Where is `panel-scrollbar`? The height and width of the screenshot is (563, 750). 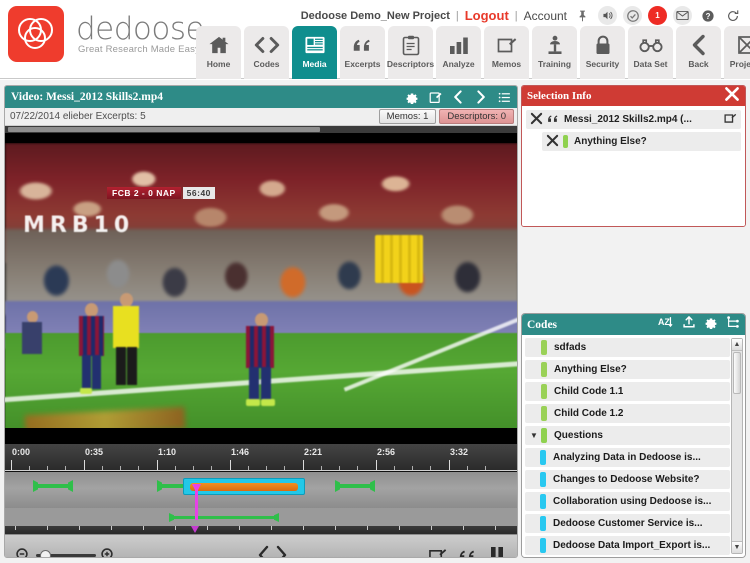
panel-scrollbar is located at coordinates (261, 129).